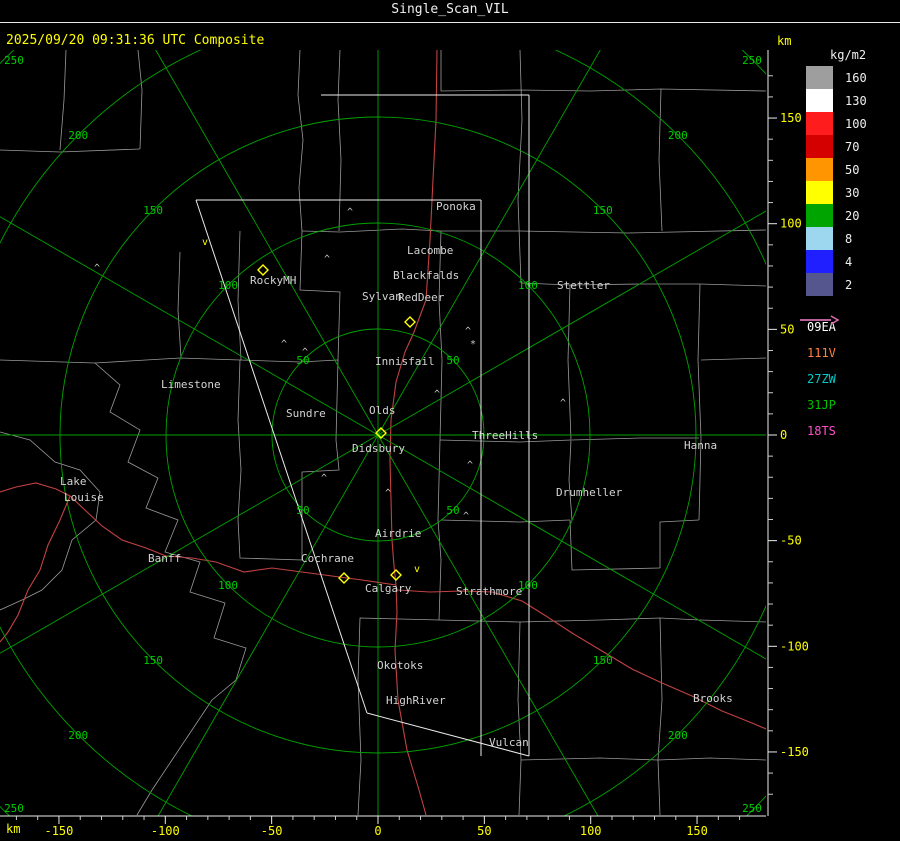  I want to click on legend-value: 8, so click(849, 238).